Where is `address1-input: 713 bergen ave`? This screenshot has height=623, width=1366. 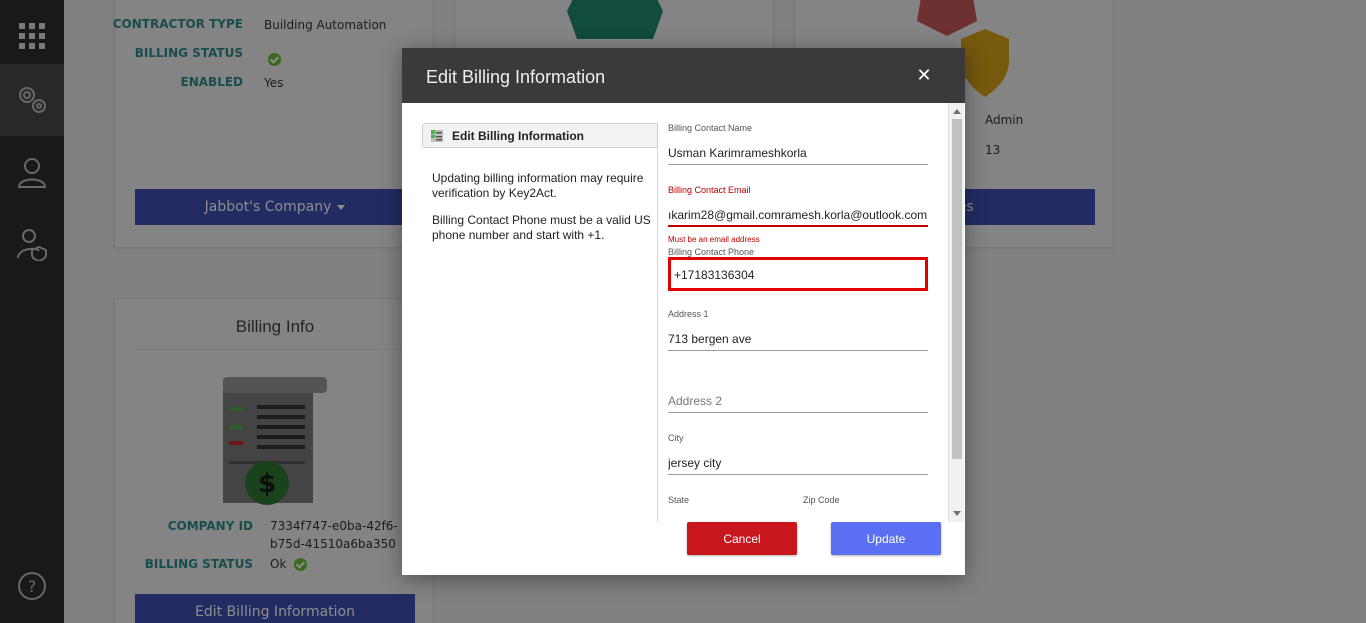
address1-input: 713 bergen ave is located at coordinates (798, 339).